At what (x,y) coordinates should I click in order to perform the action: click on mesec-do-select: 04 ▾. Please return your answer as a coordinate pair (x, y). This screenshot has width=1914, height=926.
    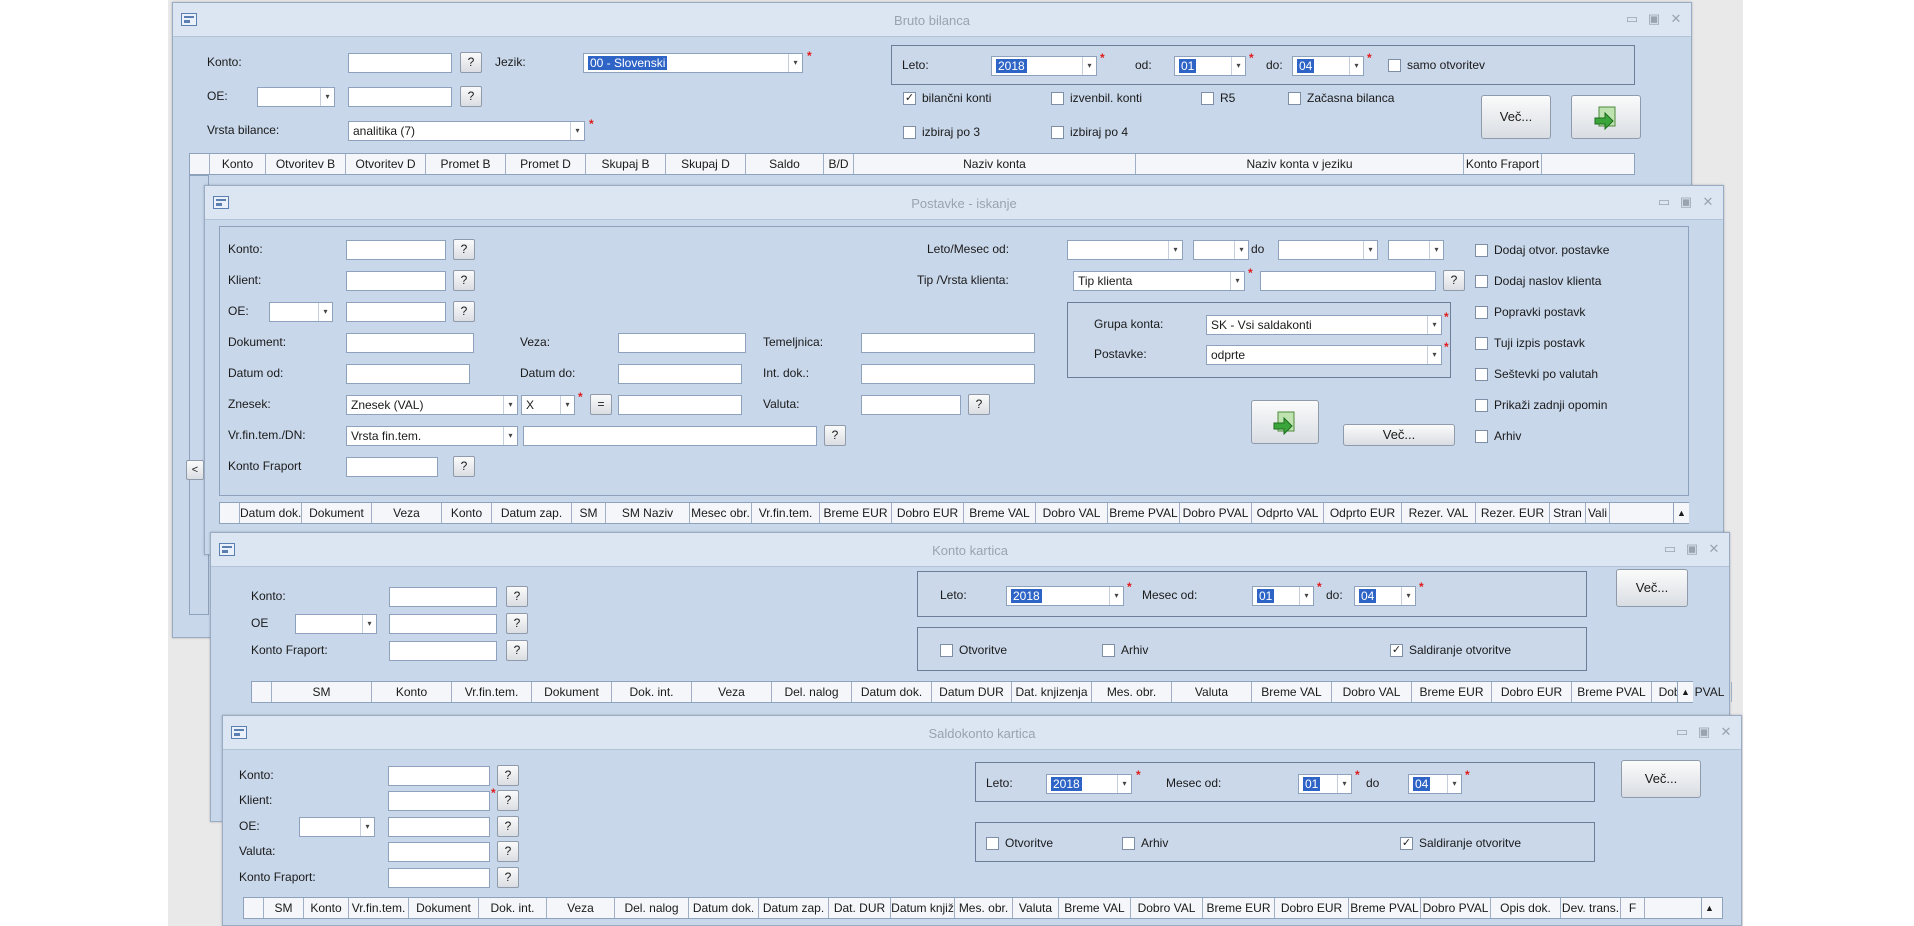
    Looking at the image, I should click on (1385, 596).